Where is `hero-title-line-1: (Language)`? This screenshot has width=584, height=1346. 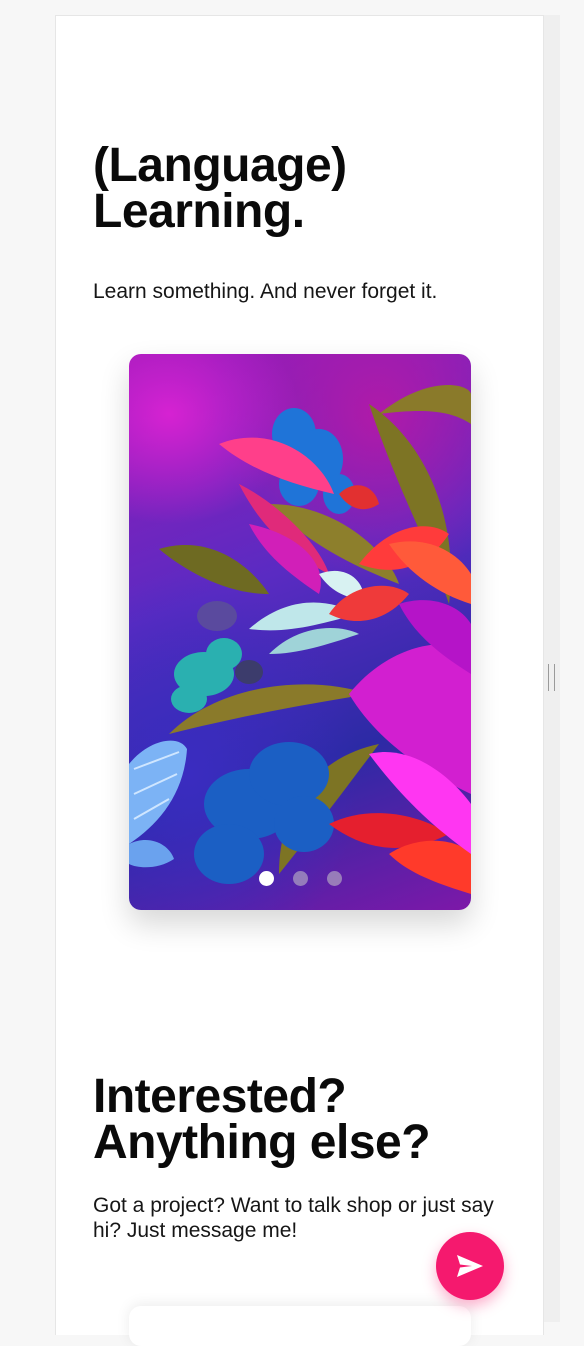 hero-title-line-1: (Language) is located at coordinates (220, 165).